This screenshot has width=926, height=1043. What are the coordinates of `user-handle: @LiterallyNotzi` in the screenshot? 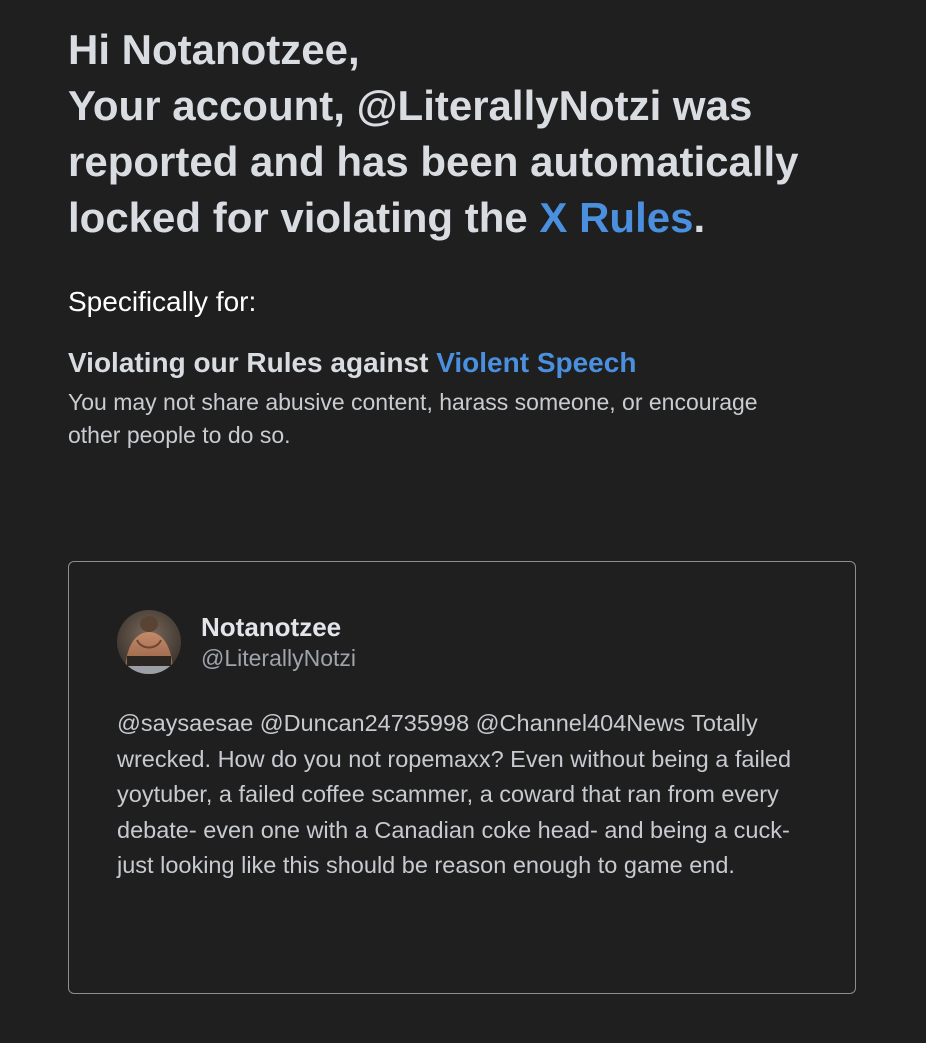 It's located at (279, 658).